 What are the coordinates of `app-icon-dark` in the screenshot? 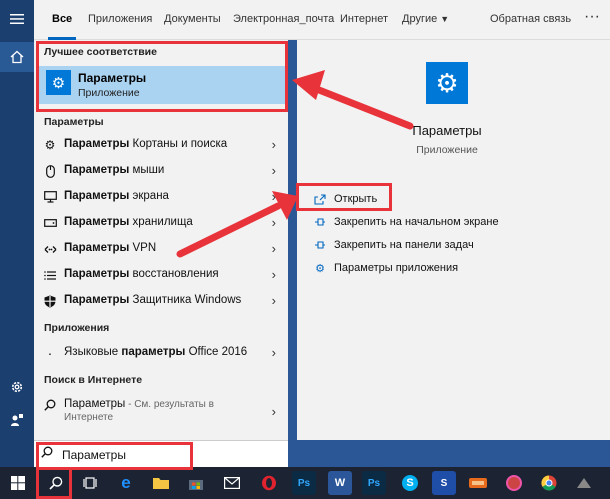 It's located at (584, 483).